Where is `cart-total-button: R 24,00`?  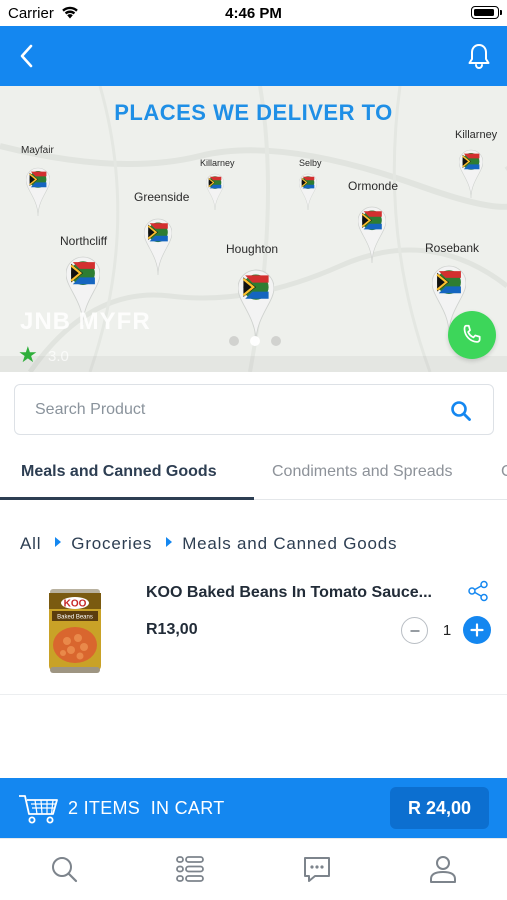 cart-total-button: R 24,00 is located at coordinates (439, 808).